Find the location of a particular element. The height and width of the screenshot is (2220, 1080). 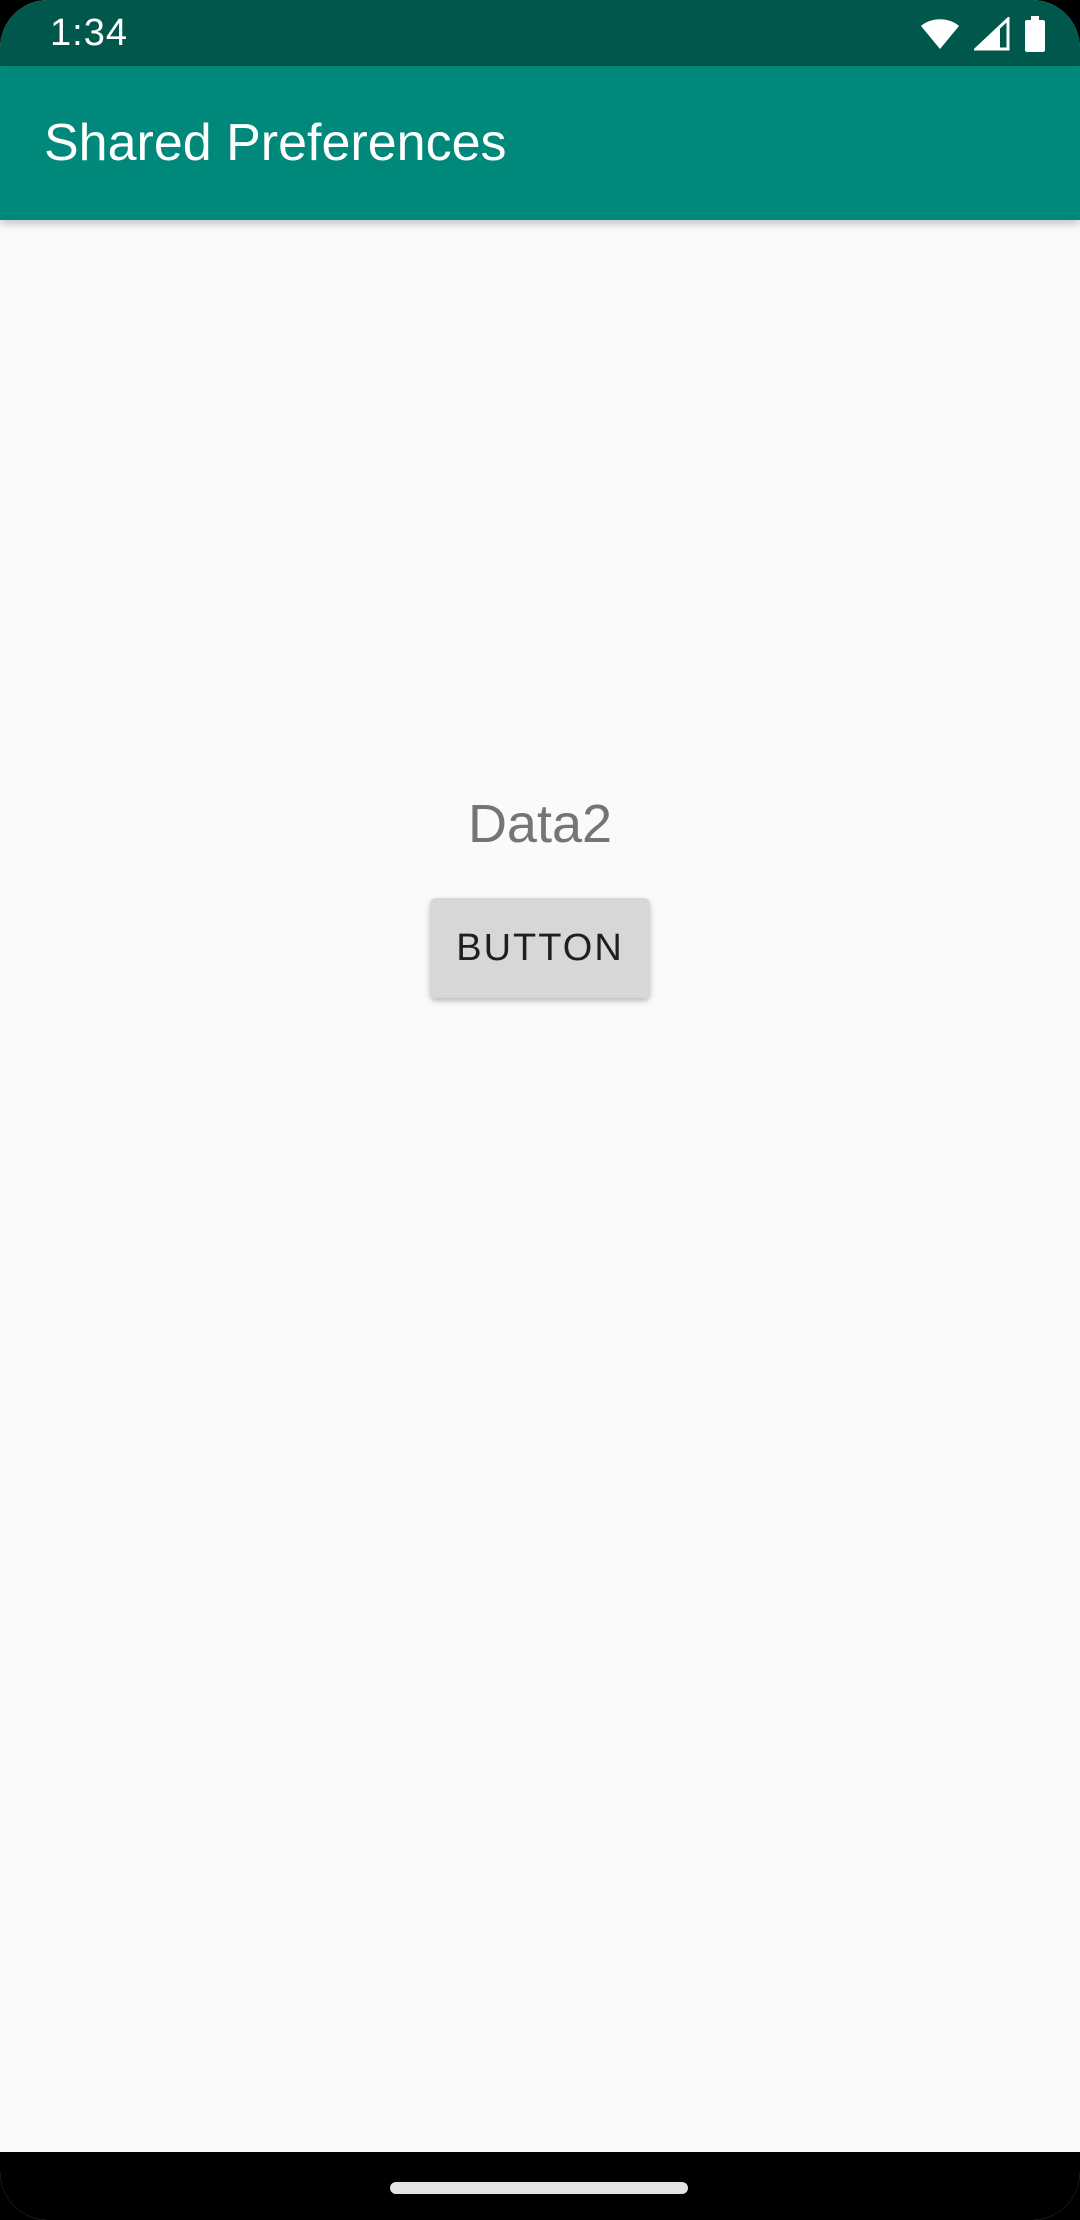

data-text: Data2 is located at coordinates (540, 824).